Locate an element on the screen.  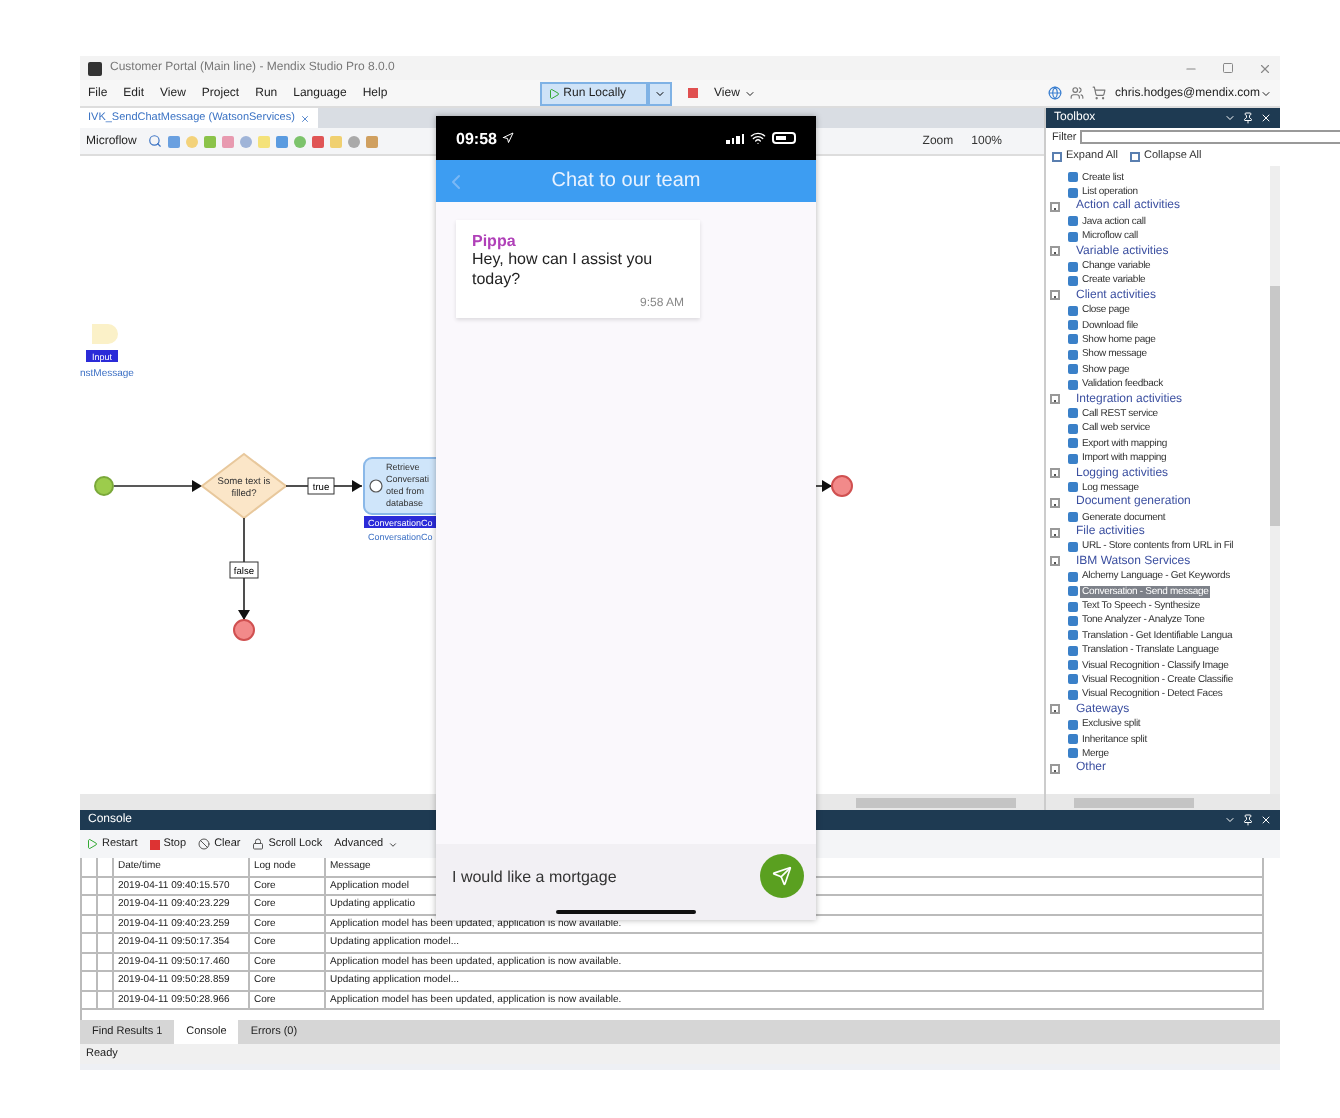
maximize-icon is located at coordinates (1228, 67).